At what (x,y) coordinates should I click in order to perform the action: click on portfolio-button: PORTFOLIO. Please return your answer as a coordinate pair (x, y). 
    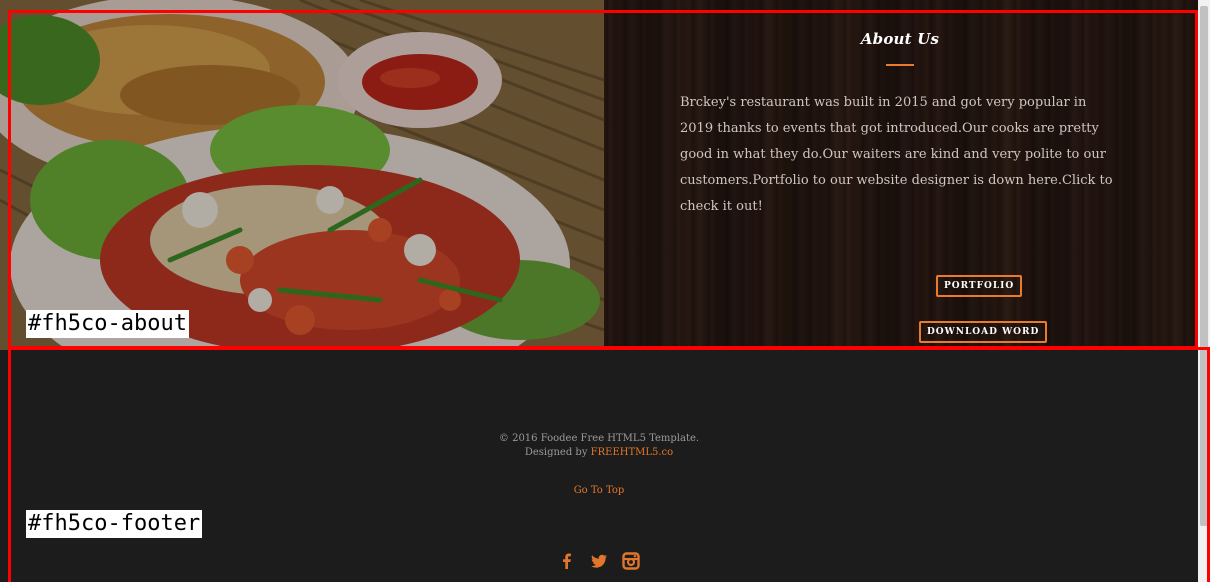
    Looking at the image, I should click on (979, 286).